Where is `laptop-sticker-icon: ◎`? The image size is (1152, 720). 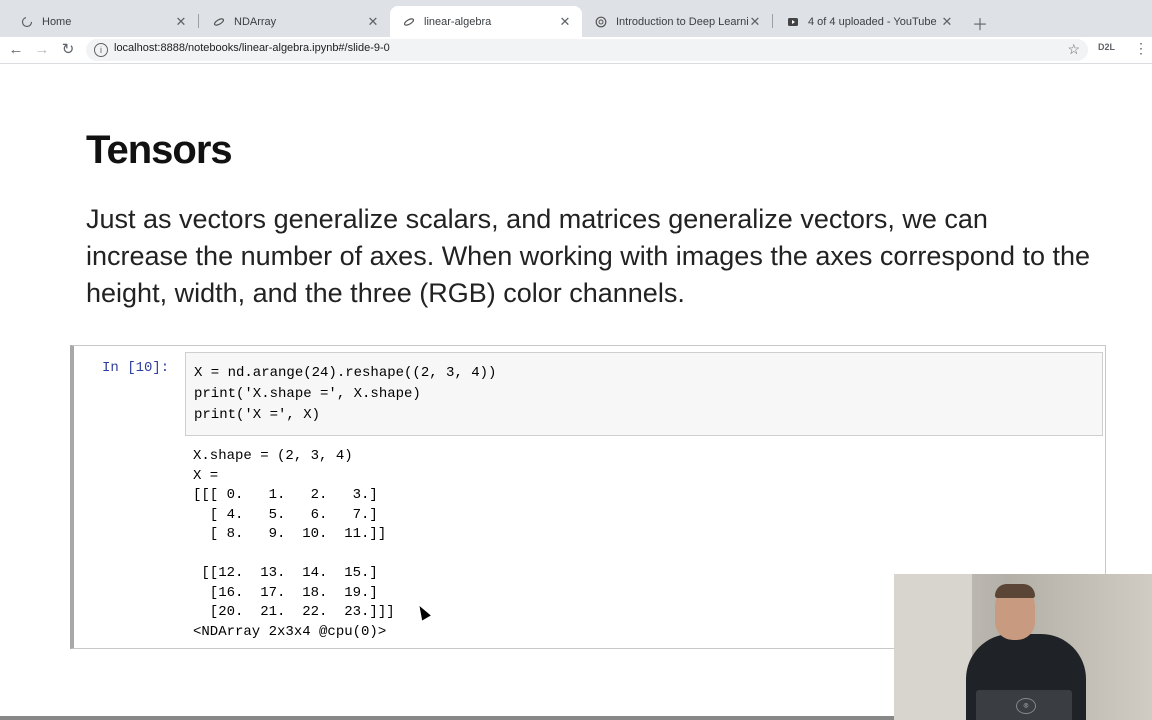
laptop-sticker-icon: ◎ is located at coordinates (1026, 706).